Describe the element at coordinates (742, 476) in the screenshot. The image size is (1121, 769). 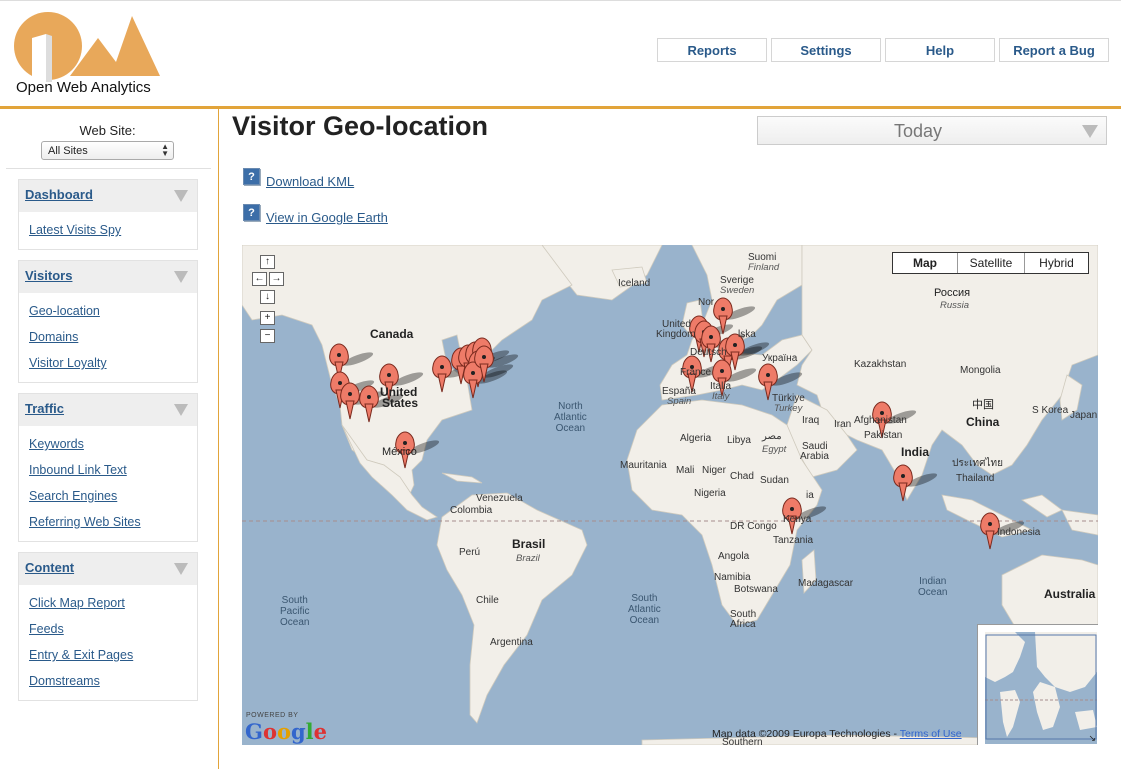
I see `map-label: Chad` at that location.